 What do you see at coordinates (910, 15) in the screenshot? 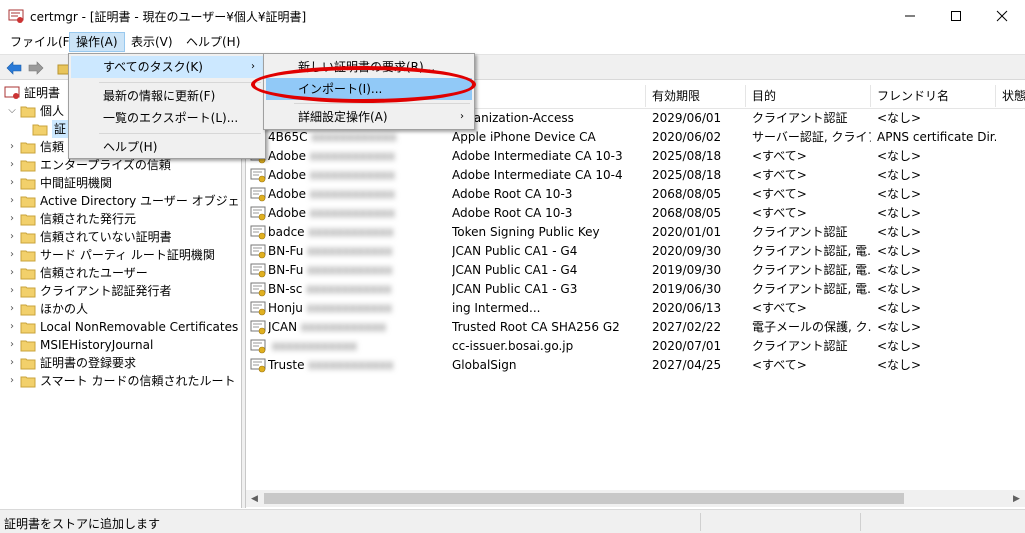
I see `minimize-button` at bounding box center [910, 15].